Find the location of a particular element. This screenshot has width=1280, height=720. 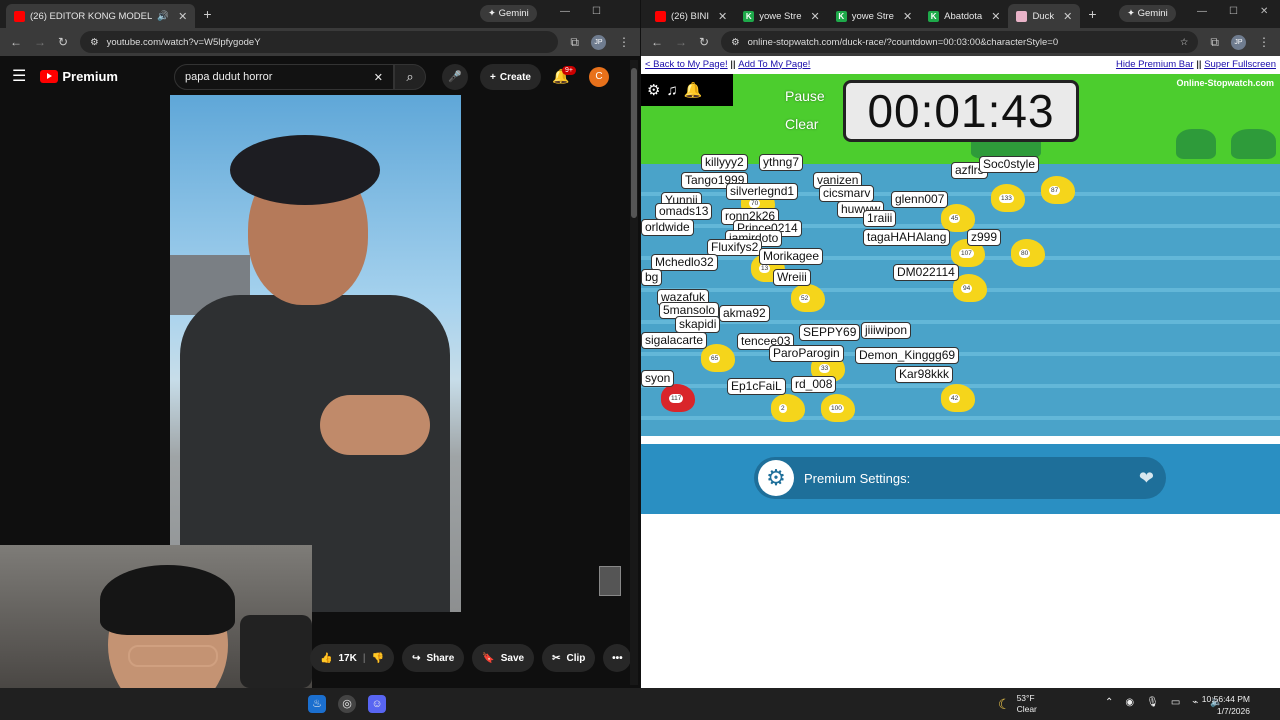

expand-heart-icon: ❤ is located at coordinates (1146, 478).